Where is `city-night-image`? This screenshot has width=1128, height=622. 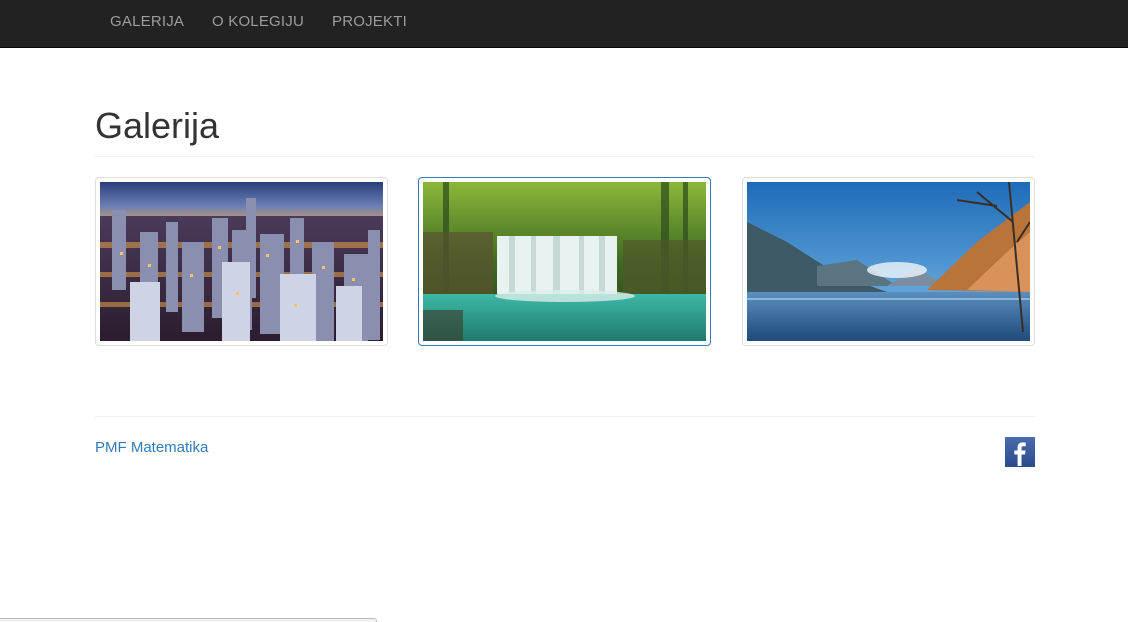 city-night-image is located at coordinates (241, 261).